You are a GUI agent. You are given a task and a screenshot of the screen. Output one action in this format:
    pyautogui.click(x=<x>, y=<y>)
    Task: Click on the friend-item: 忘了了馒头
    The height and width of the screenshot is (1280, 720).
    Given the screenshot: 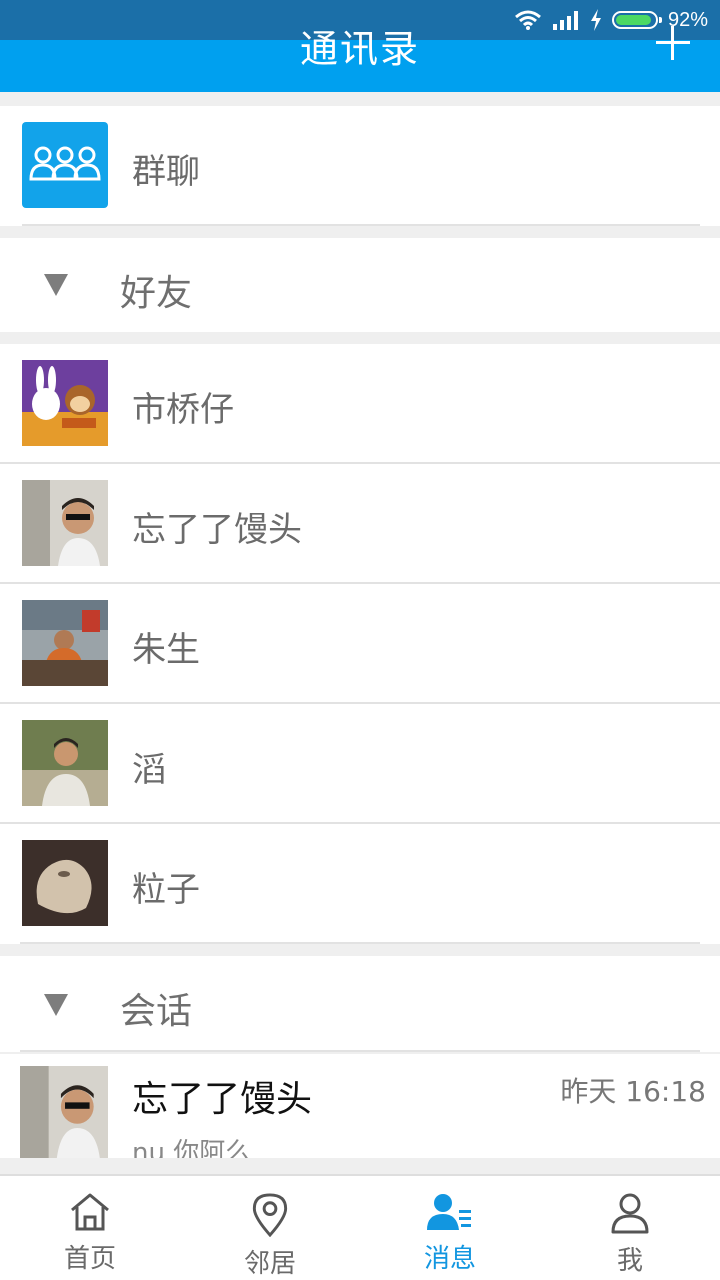 What is the action you would take?
    pyautogui.click(x=360, y=523)
    